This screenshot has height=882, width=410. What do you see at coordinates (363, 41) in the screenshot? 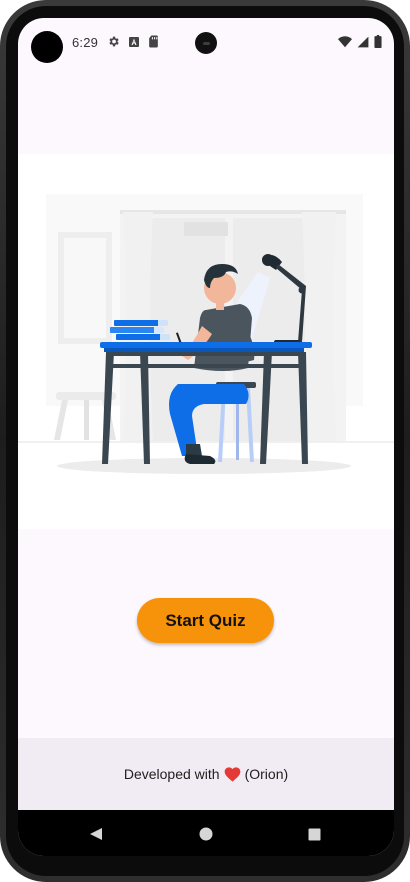
I see `signal-icon` at bounding box center [363, 41].